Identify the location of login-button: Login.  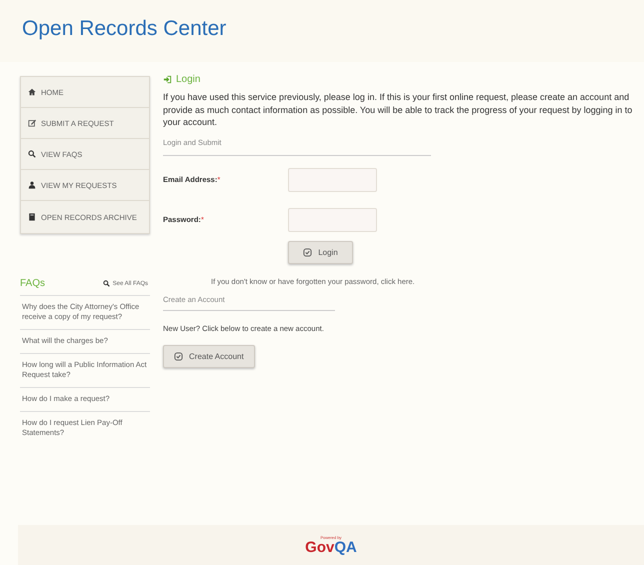
(320, 252).